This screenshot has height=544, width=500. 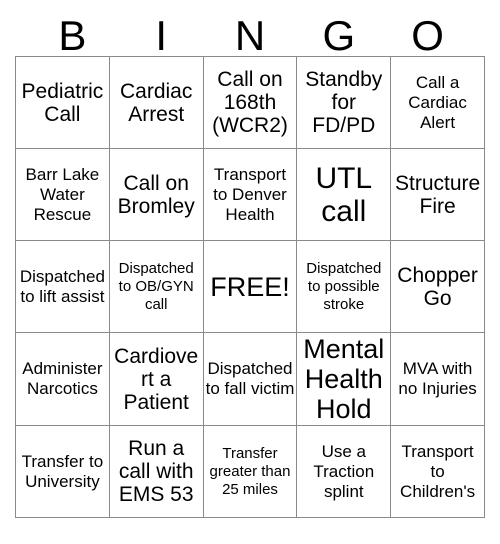 I want to click on bingo-cell-label: Mental Health Hold, so click(x=344, y=379).